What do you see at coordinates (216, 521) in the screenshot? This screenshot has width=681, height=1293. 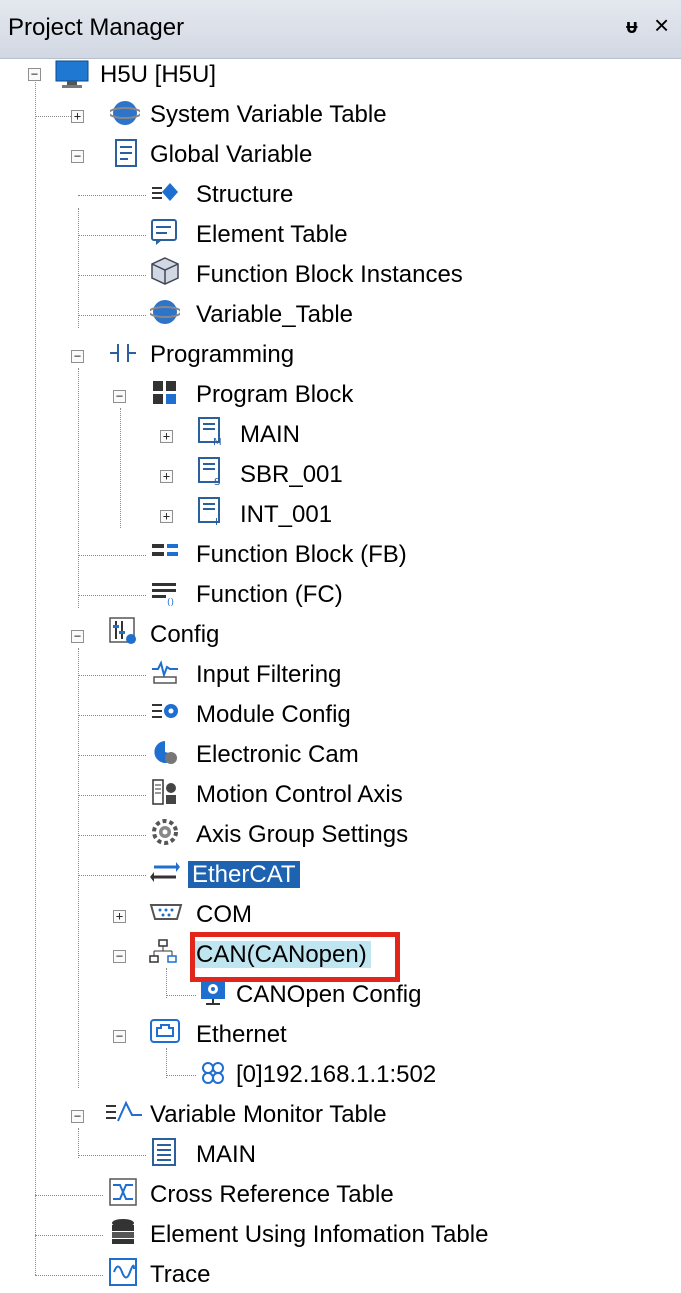 I see `svg-text: I` at bounding box center [216, 521].